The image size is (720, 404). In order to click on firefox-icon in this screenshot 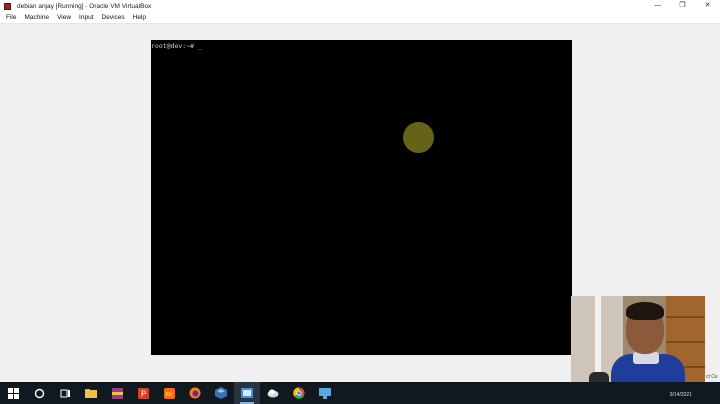, I will do `click(195, 393)`.